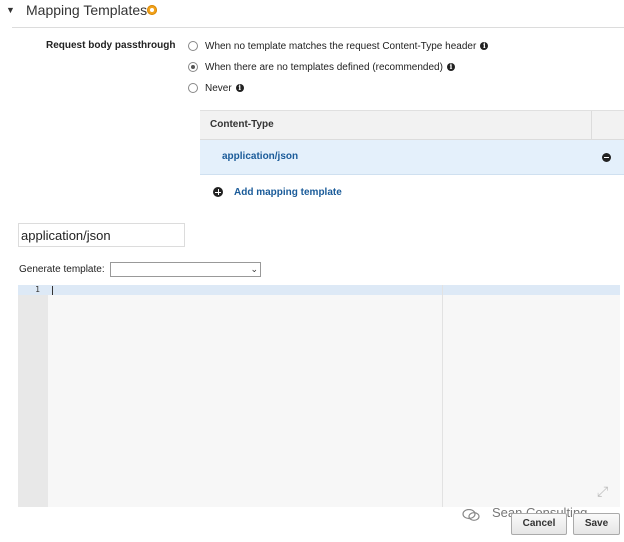 The image size is (624, 542). I want to click on add-mapping-template-button: Add mapping template, so click(277, 192).